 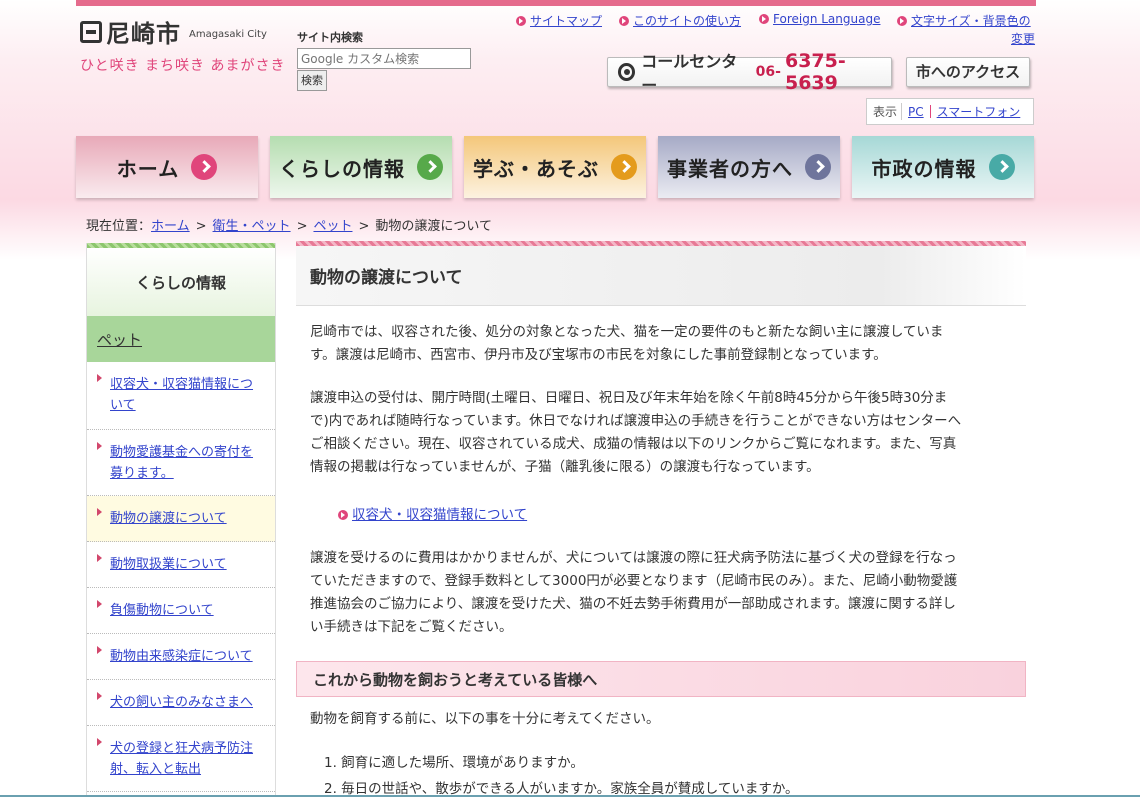 What do you see at coordinates (454, 763) in the screenshot?
I see `list-item: 1. 飼育に適した場所、環境がありますか。` at bounding box center [454, 763].